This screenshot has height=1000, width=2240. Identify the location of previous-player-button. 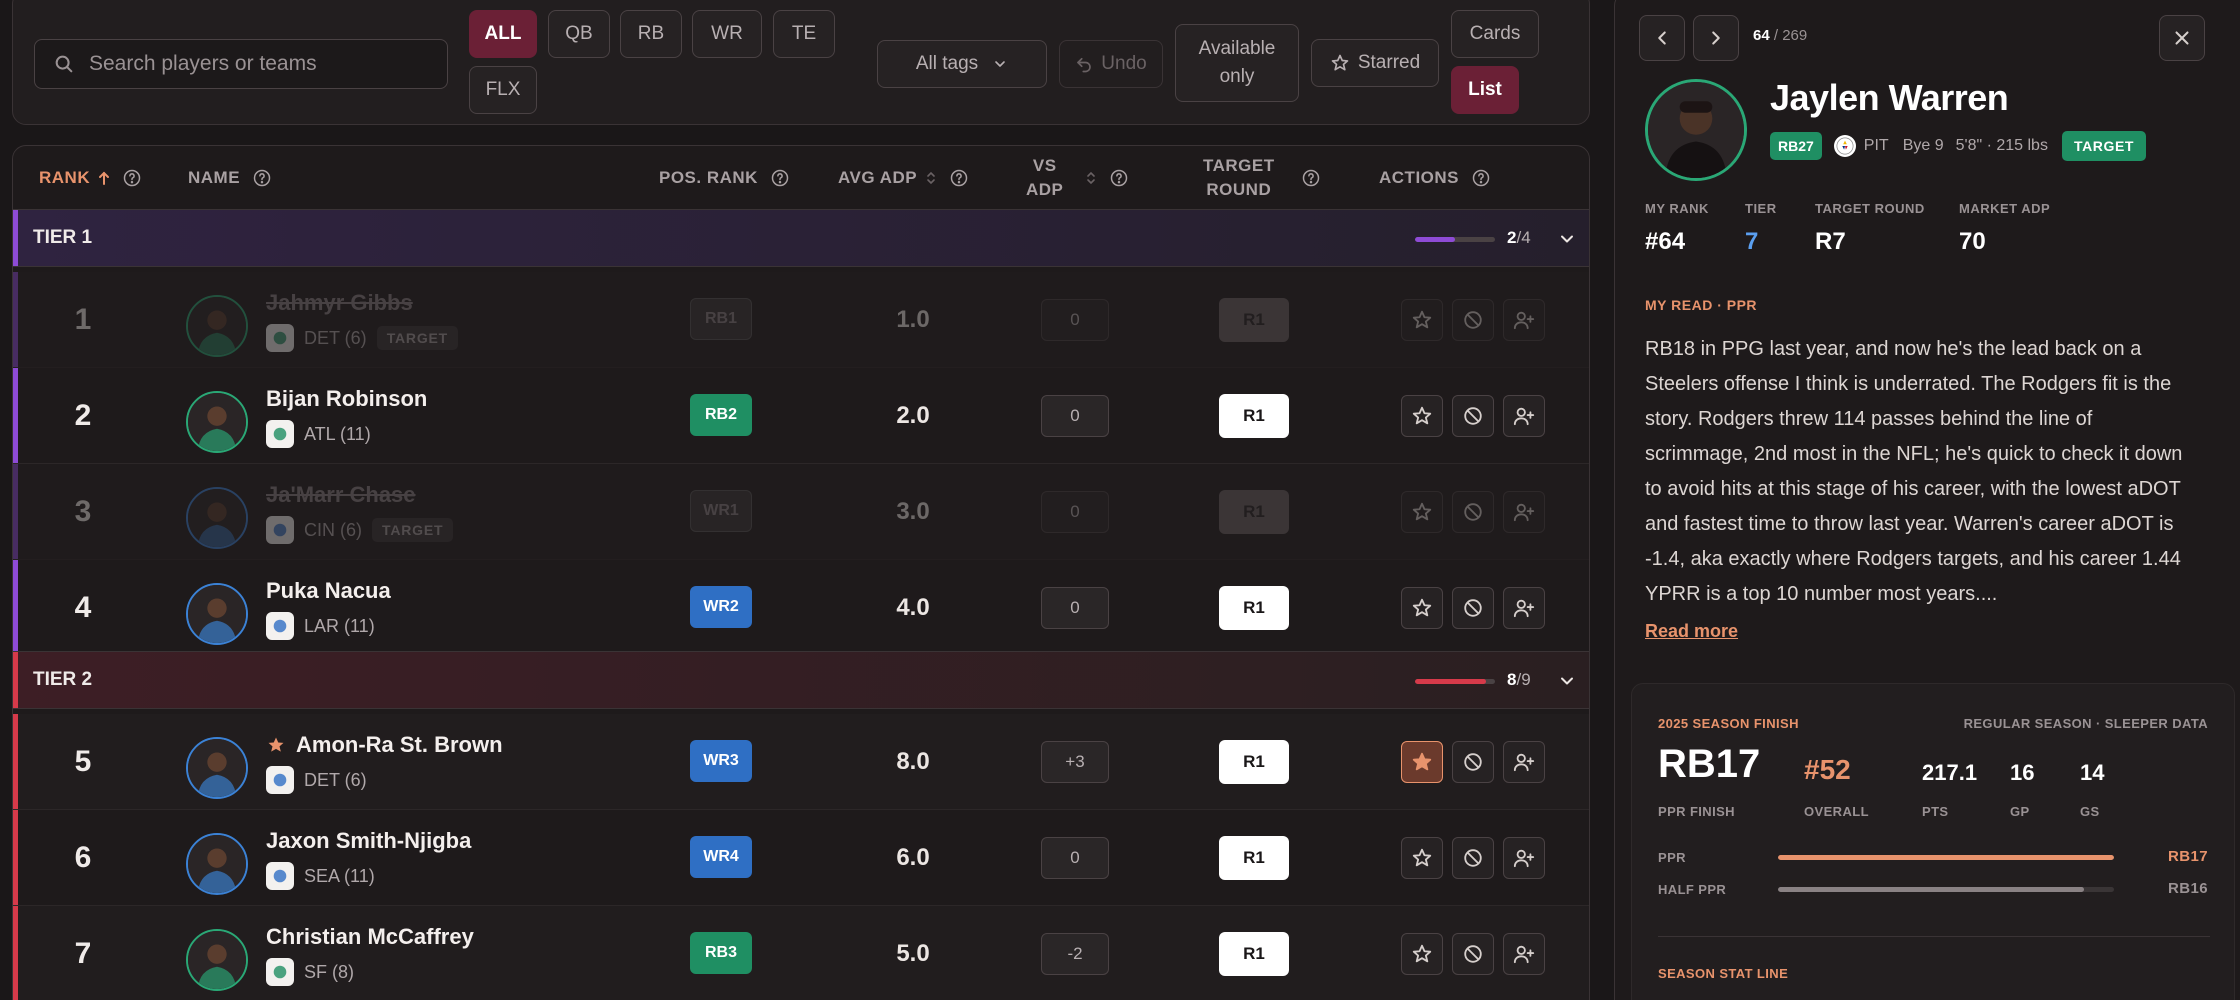
(1662, 38).